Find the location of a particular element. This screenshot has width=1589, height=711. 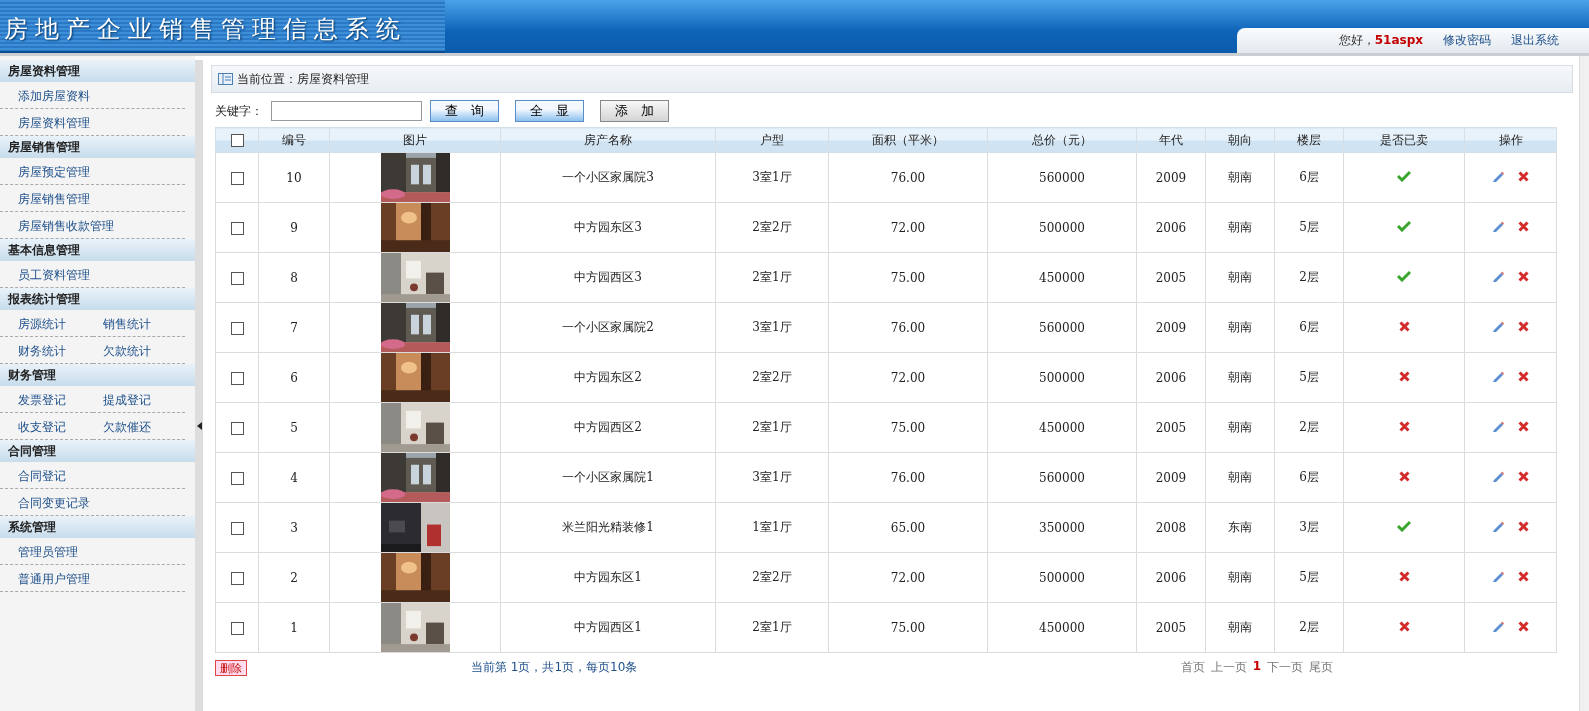

select-all-checkbox is located at coordinates (237, 140).